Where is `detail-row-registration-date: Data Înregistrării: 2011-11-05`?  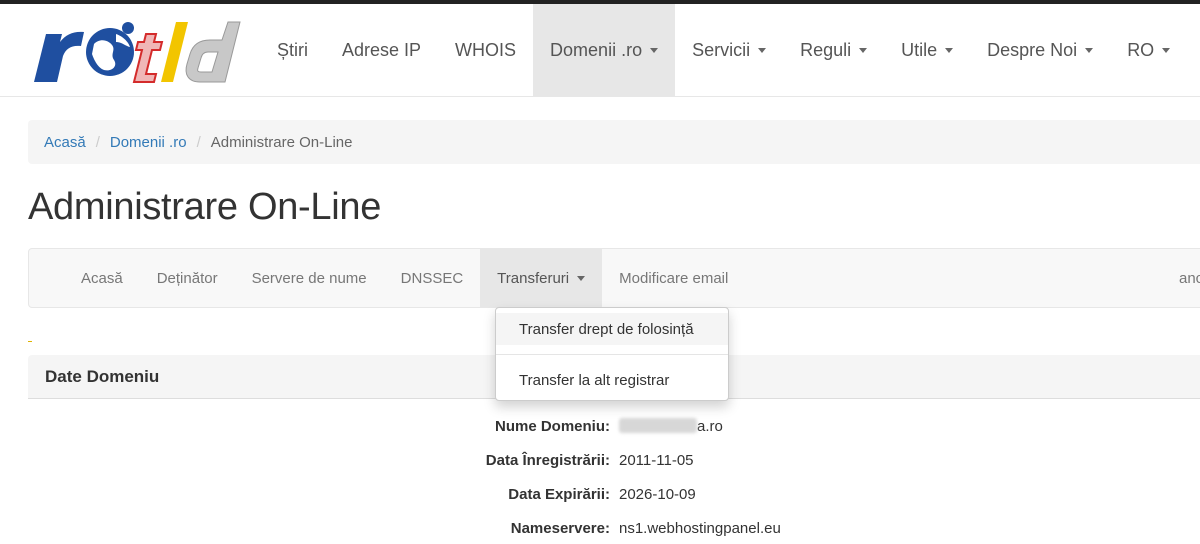
detail-row-registration-date: Data Înregistrării: 2011-11-05 is located at coordinates (600, 461).